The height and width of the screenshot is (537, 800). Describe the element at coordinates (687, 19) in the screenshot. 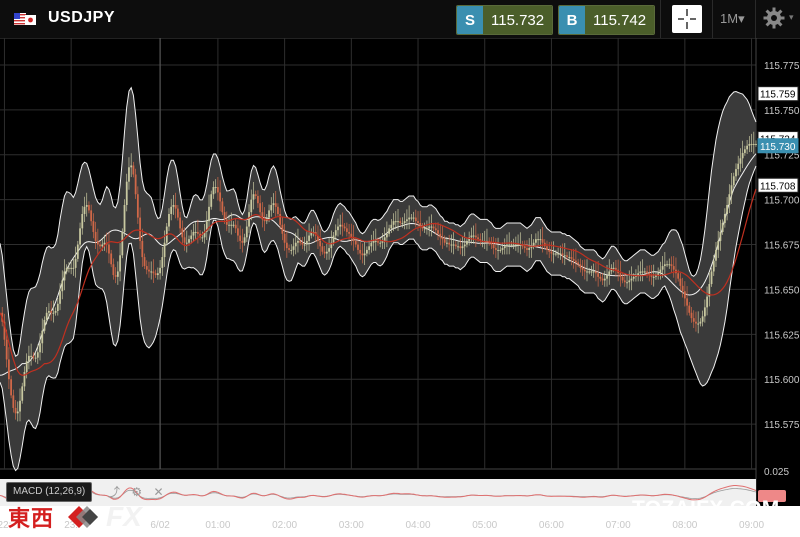

I see `crosshair-button` at that location.